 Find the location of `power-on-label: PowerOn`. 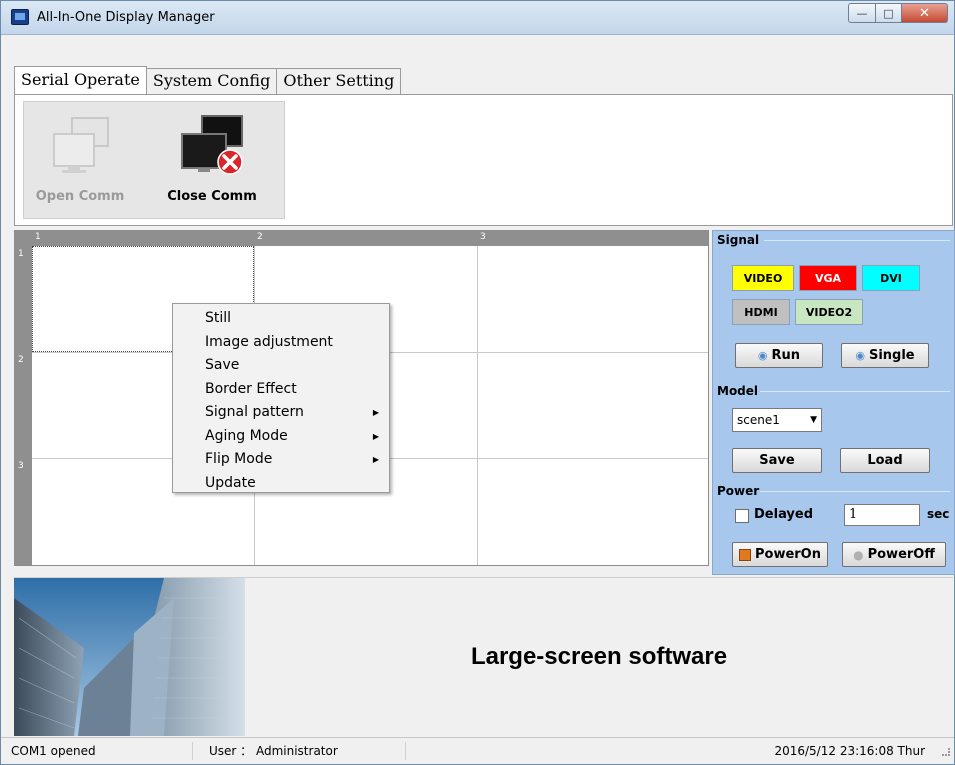

power-on-label: PowerOn is located at coordinates (787, 554).